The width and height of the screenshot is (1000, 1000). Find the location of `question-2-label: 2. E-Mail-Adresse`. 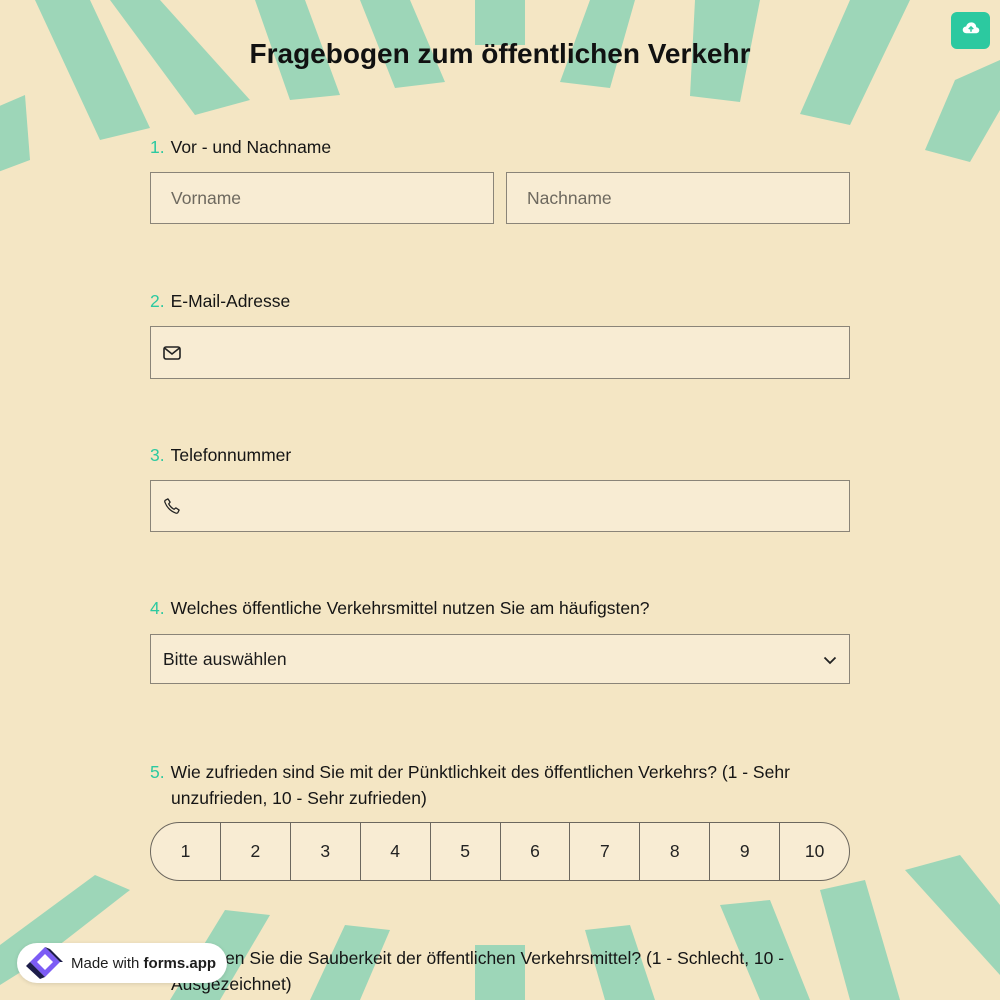

question-2-label: 2. E-Mail-Adresse is located at coordinates (490, 301).